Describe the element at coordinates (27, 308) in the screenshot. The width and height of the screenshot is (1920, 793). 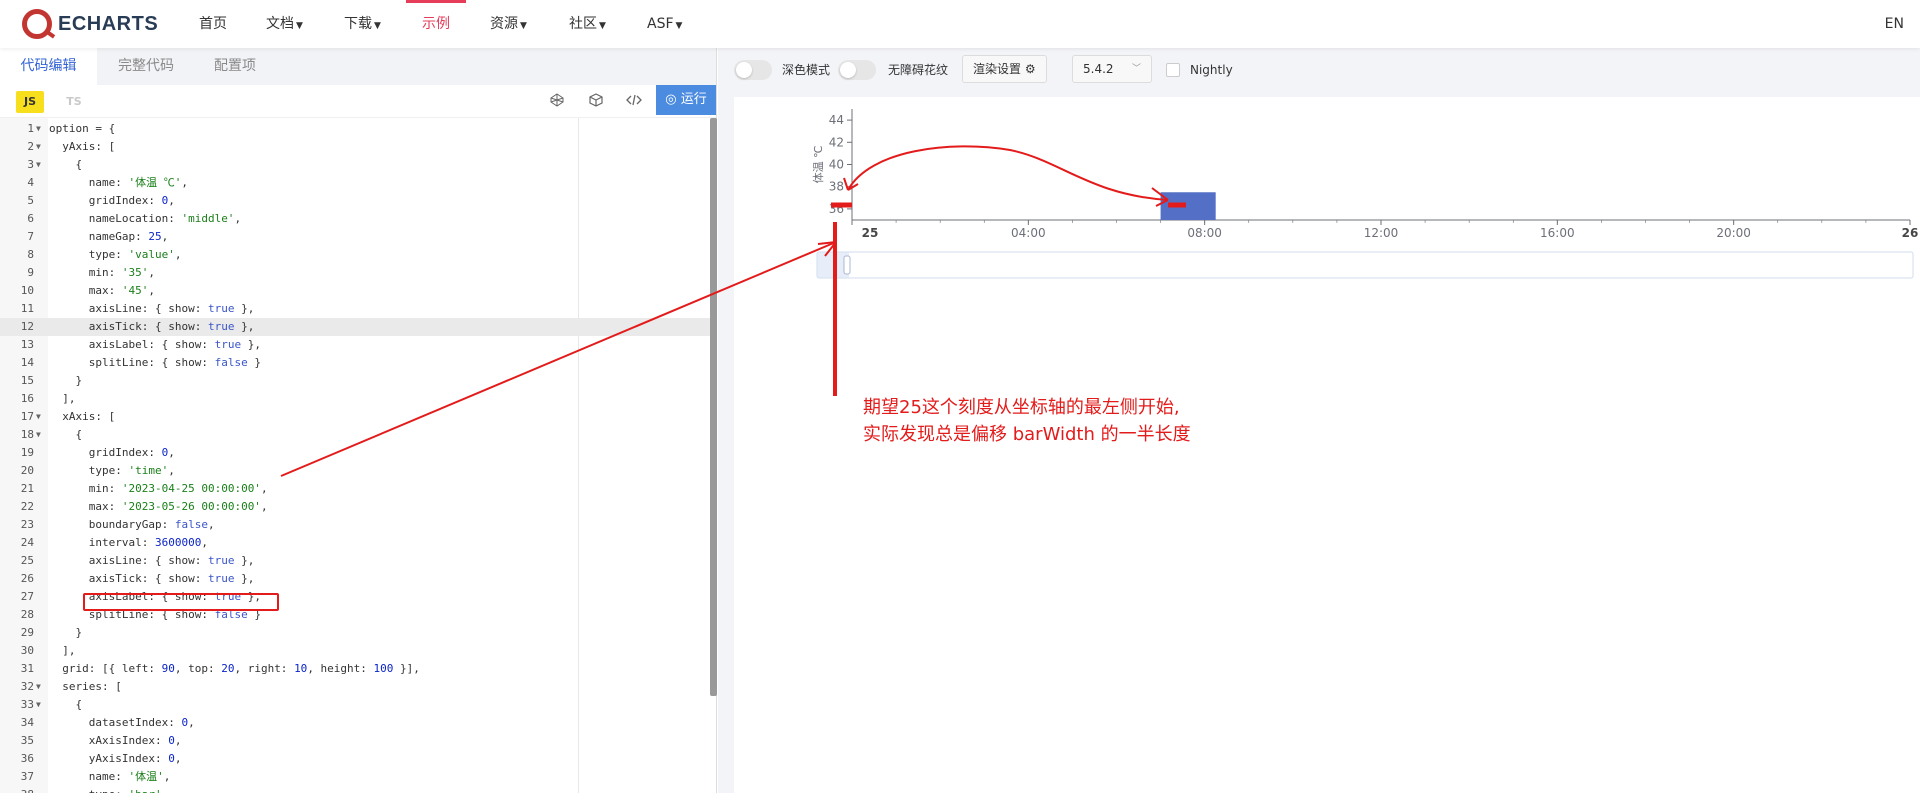
I see `line-number: 11` at that location.